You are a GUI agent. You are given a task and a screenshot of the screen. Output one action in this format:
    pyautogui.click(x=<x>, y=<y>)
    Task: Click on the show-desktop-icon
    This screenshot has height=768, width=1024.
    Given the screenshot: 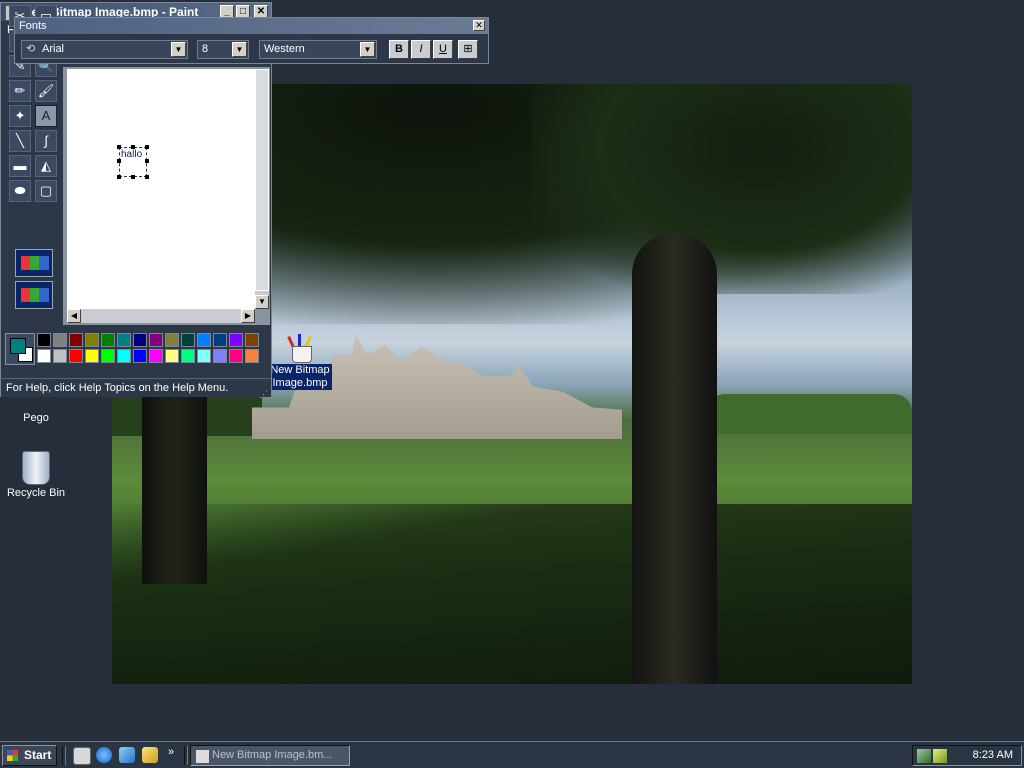 What is the action you would take?
    pyautogui.click(x=82, y=756)
    